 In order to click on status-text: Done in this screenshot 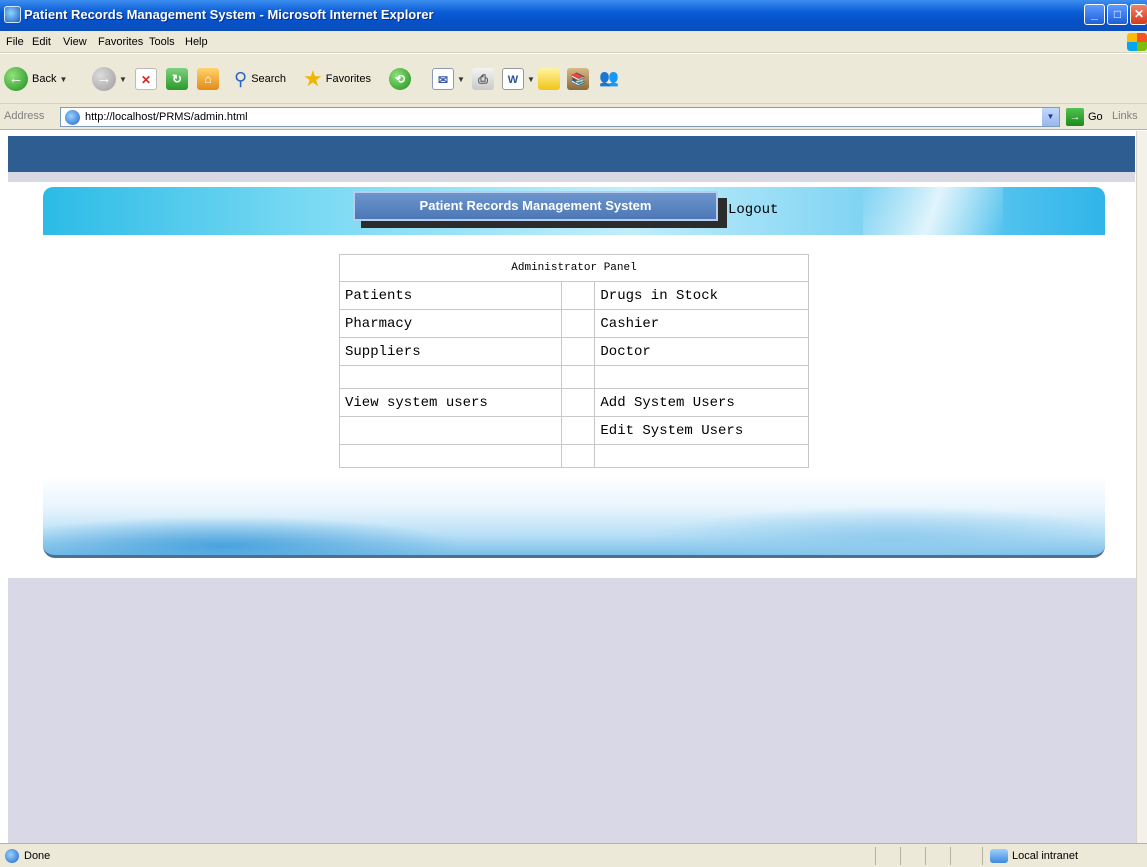, I will do `click(37, 856)`.